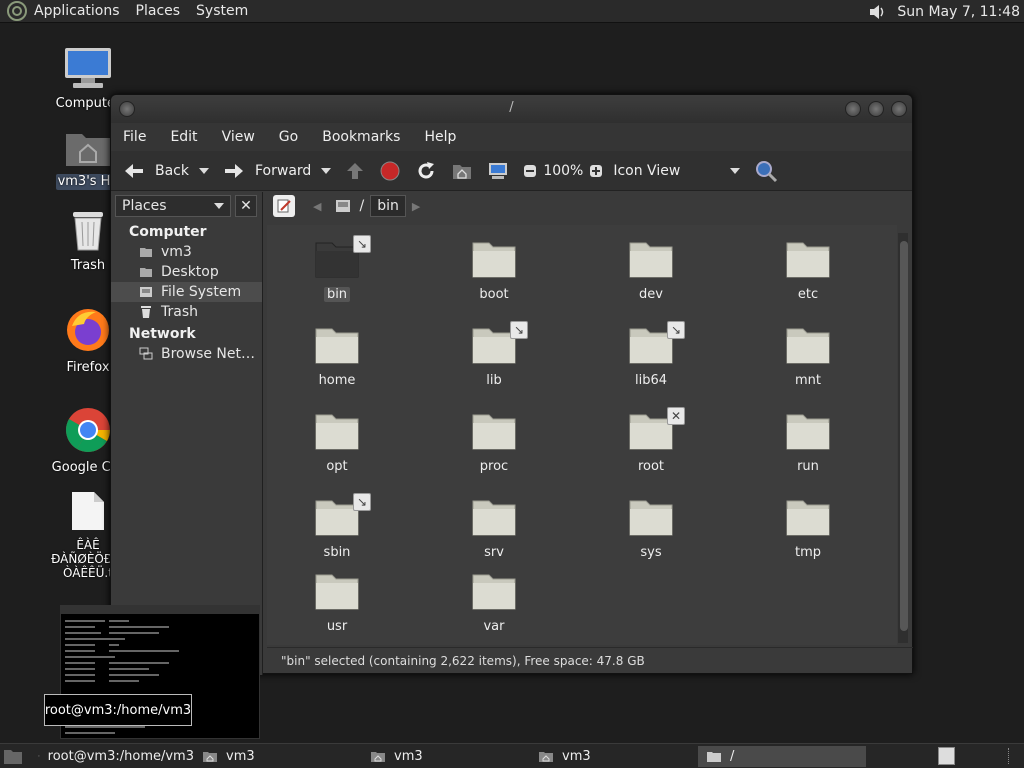  Describe the element at coordinates (118, 710) in the screenshot. I see `taskbar-tooltip: root@vm3:/home/vm3` at that location.